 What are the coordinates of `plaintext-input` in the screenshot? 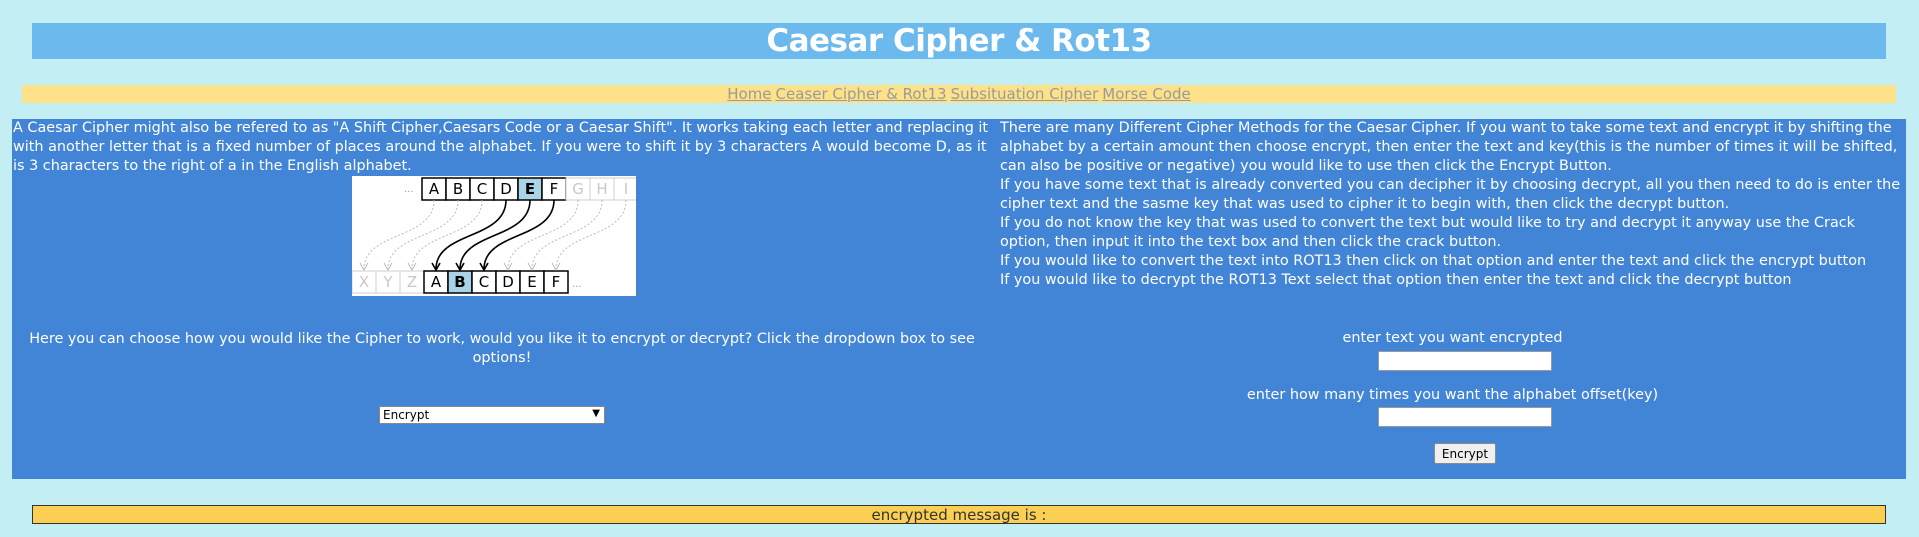 It's located at (1465, 361).